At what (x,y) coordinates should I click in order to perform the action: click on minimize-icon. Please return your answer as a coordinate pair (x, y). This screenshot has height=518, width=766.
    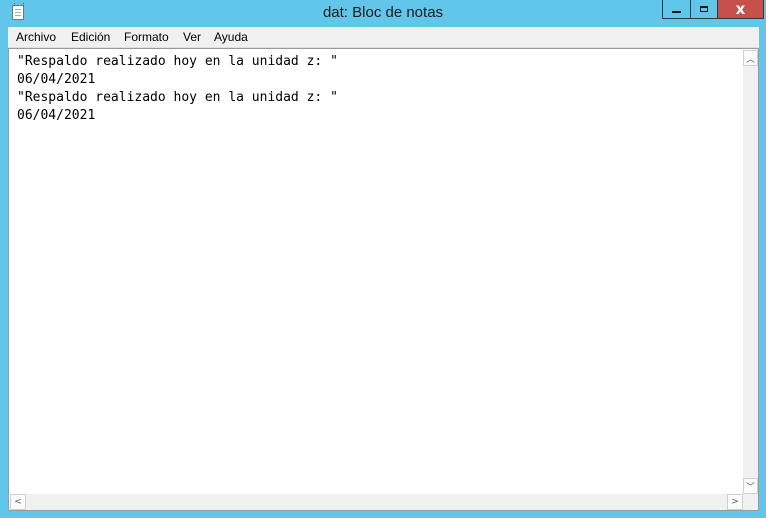
    Looking at the image, I should click on (676, 12).